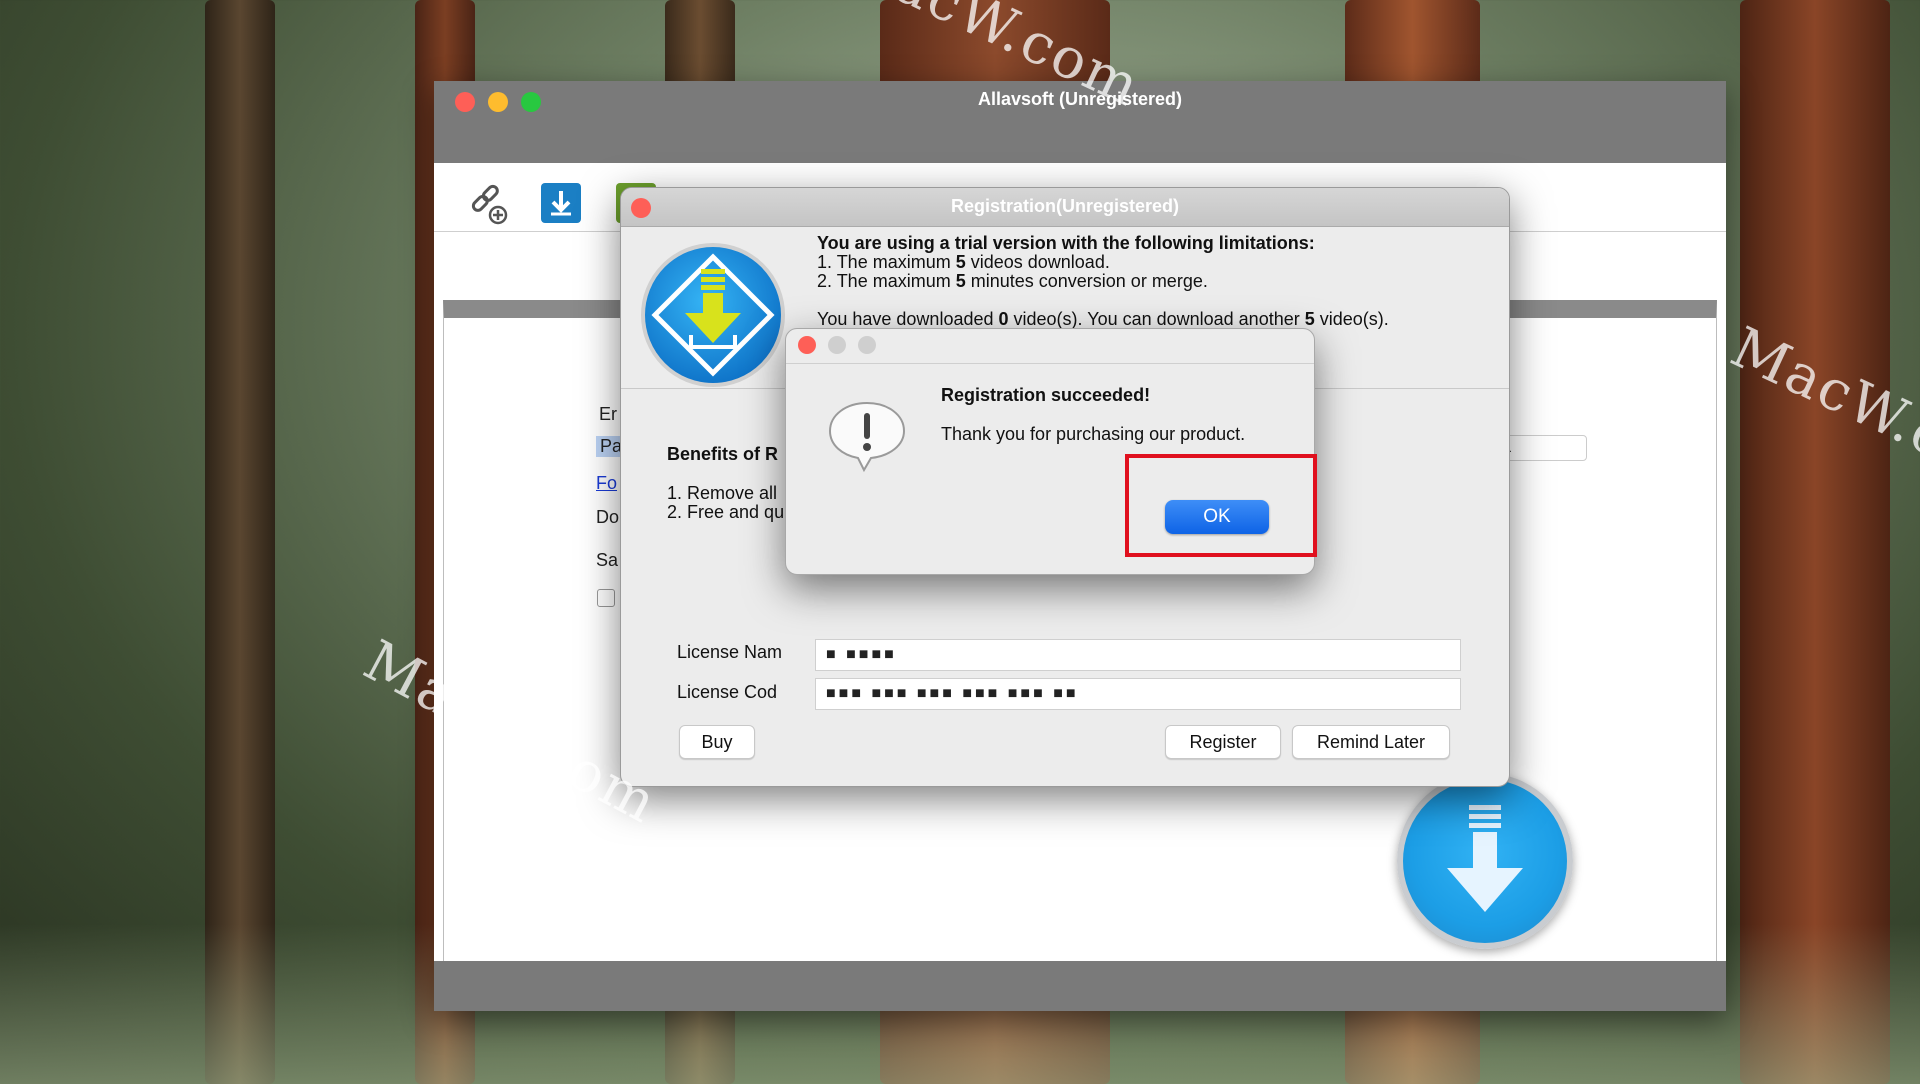 The height and width of the screenshot is (1084, 1920). What do you see at coordinates (723, 454) in the screenshot?
I see `benefits-heading: Benefits of R` at bounding box center [723, 454].